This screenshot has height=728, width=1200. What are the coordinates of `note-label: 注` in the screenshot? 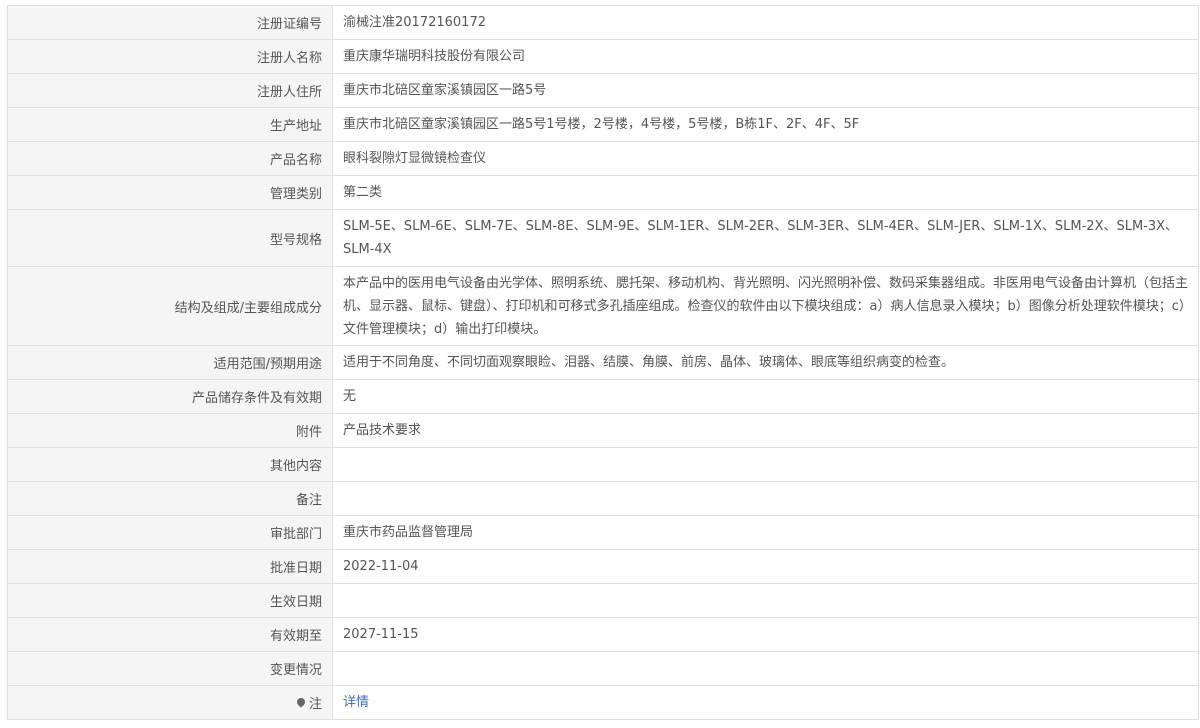 It's located at (315, 704).